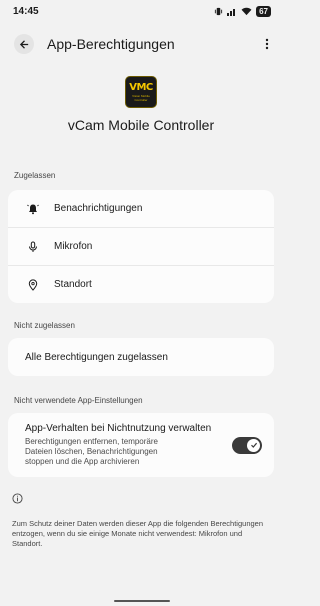 Image resolution: width=320 pixels, height=606 pixels. What do you see at coordinates (141, 284) in the screenshot?
I see `permission-item-location: Standort` at bounding box center [141, 284].